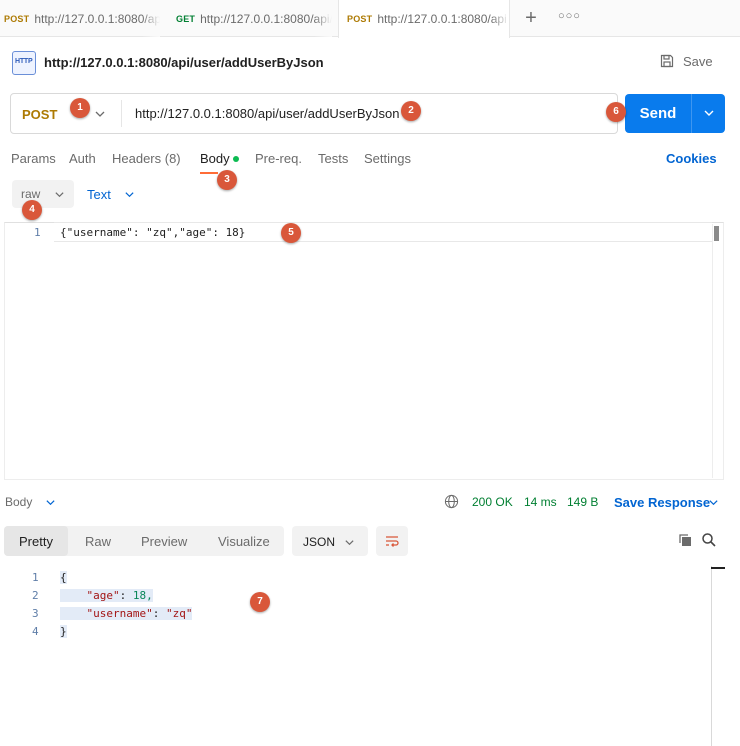 This screenshot has height=746, width=740. What do you see at coordinates (33, 158) in the screenshot?
I see `tab-params: Params` at bounding box center [33, 158].